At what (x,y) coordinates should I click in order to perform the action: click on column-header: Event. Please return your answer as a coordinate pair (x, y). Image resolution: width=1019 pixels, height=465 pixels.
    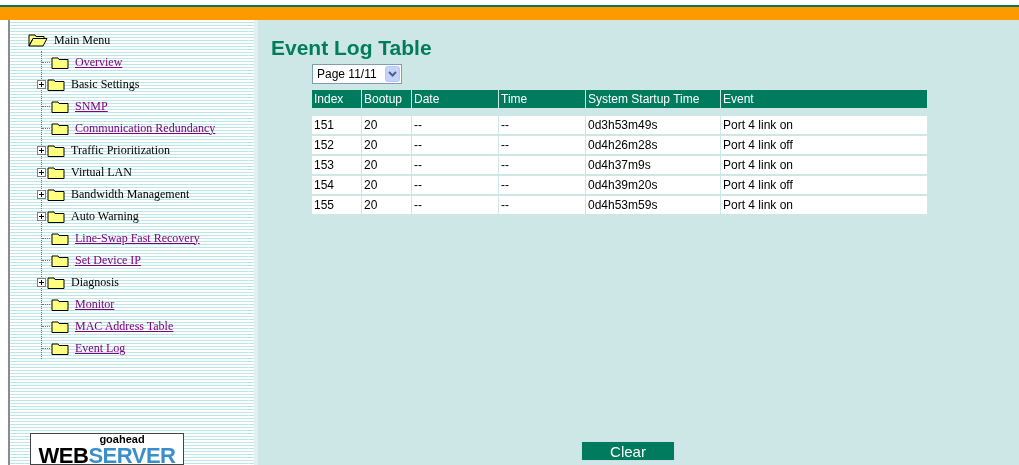
    Looking at the image, I should click on (824, 99).